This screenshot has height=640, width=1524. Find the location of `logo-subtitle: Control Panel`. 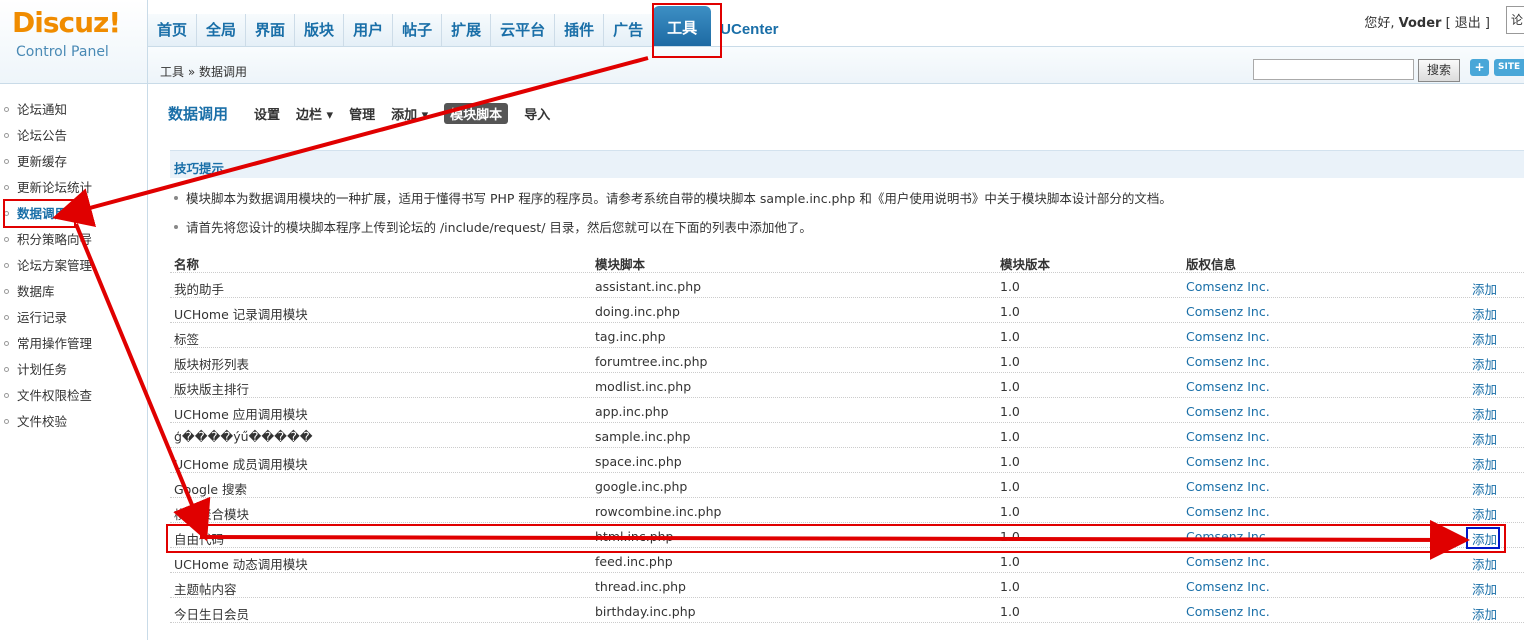

logo-subtitle: Control Panel is located at coordinates (62, 52).